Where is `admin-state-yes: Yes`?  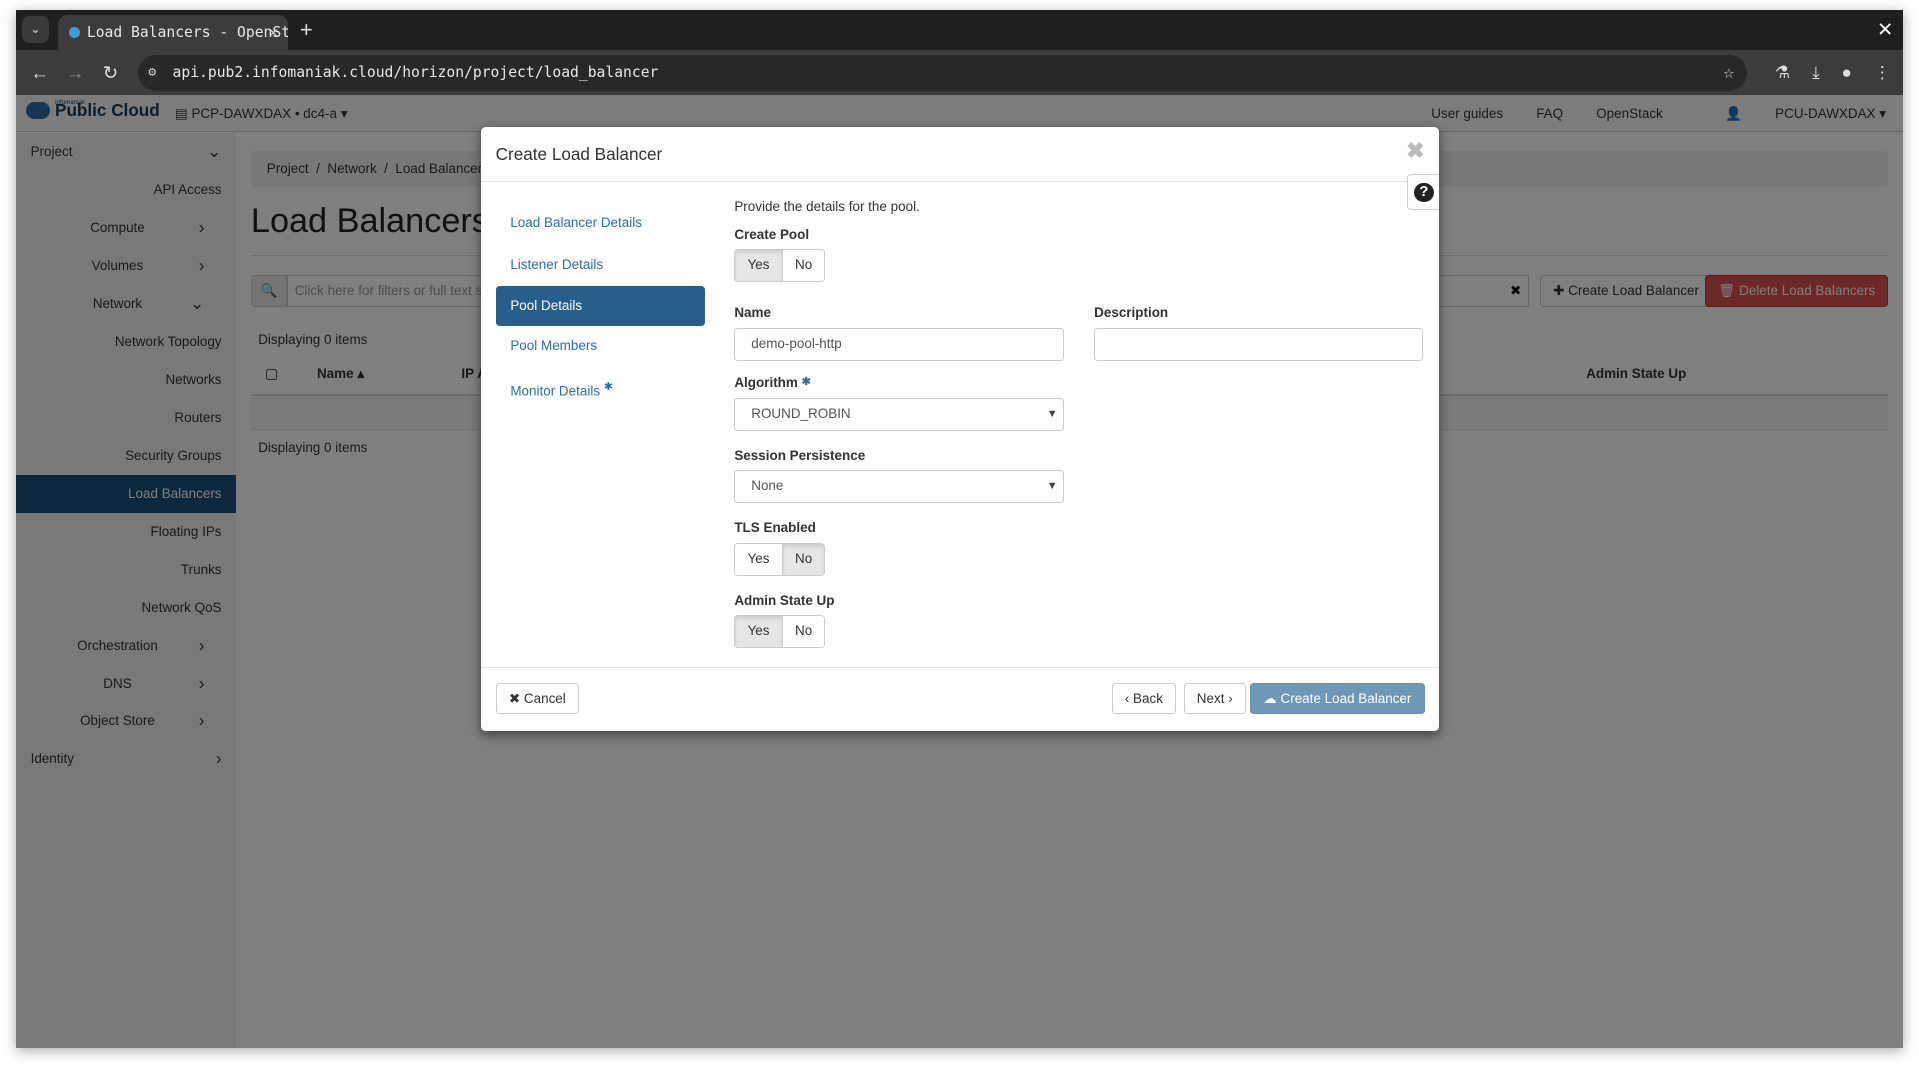
admin-state-yes: Yes is located at coordinates (758, 632).